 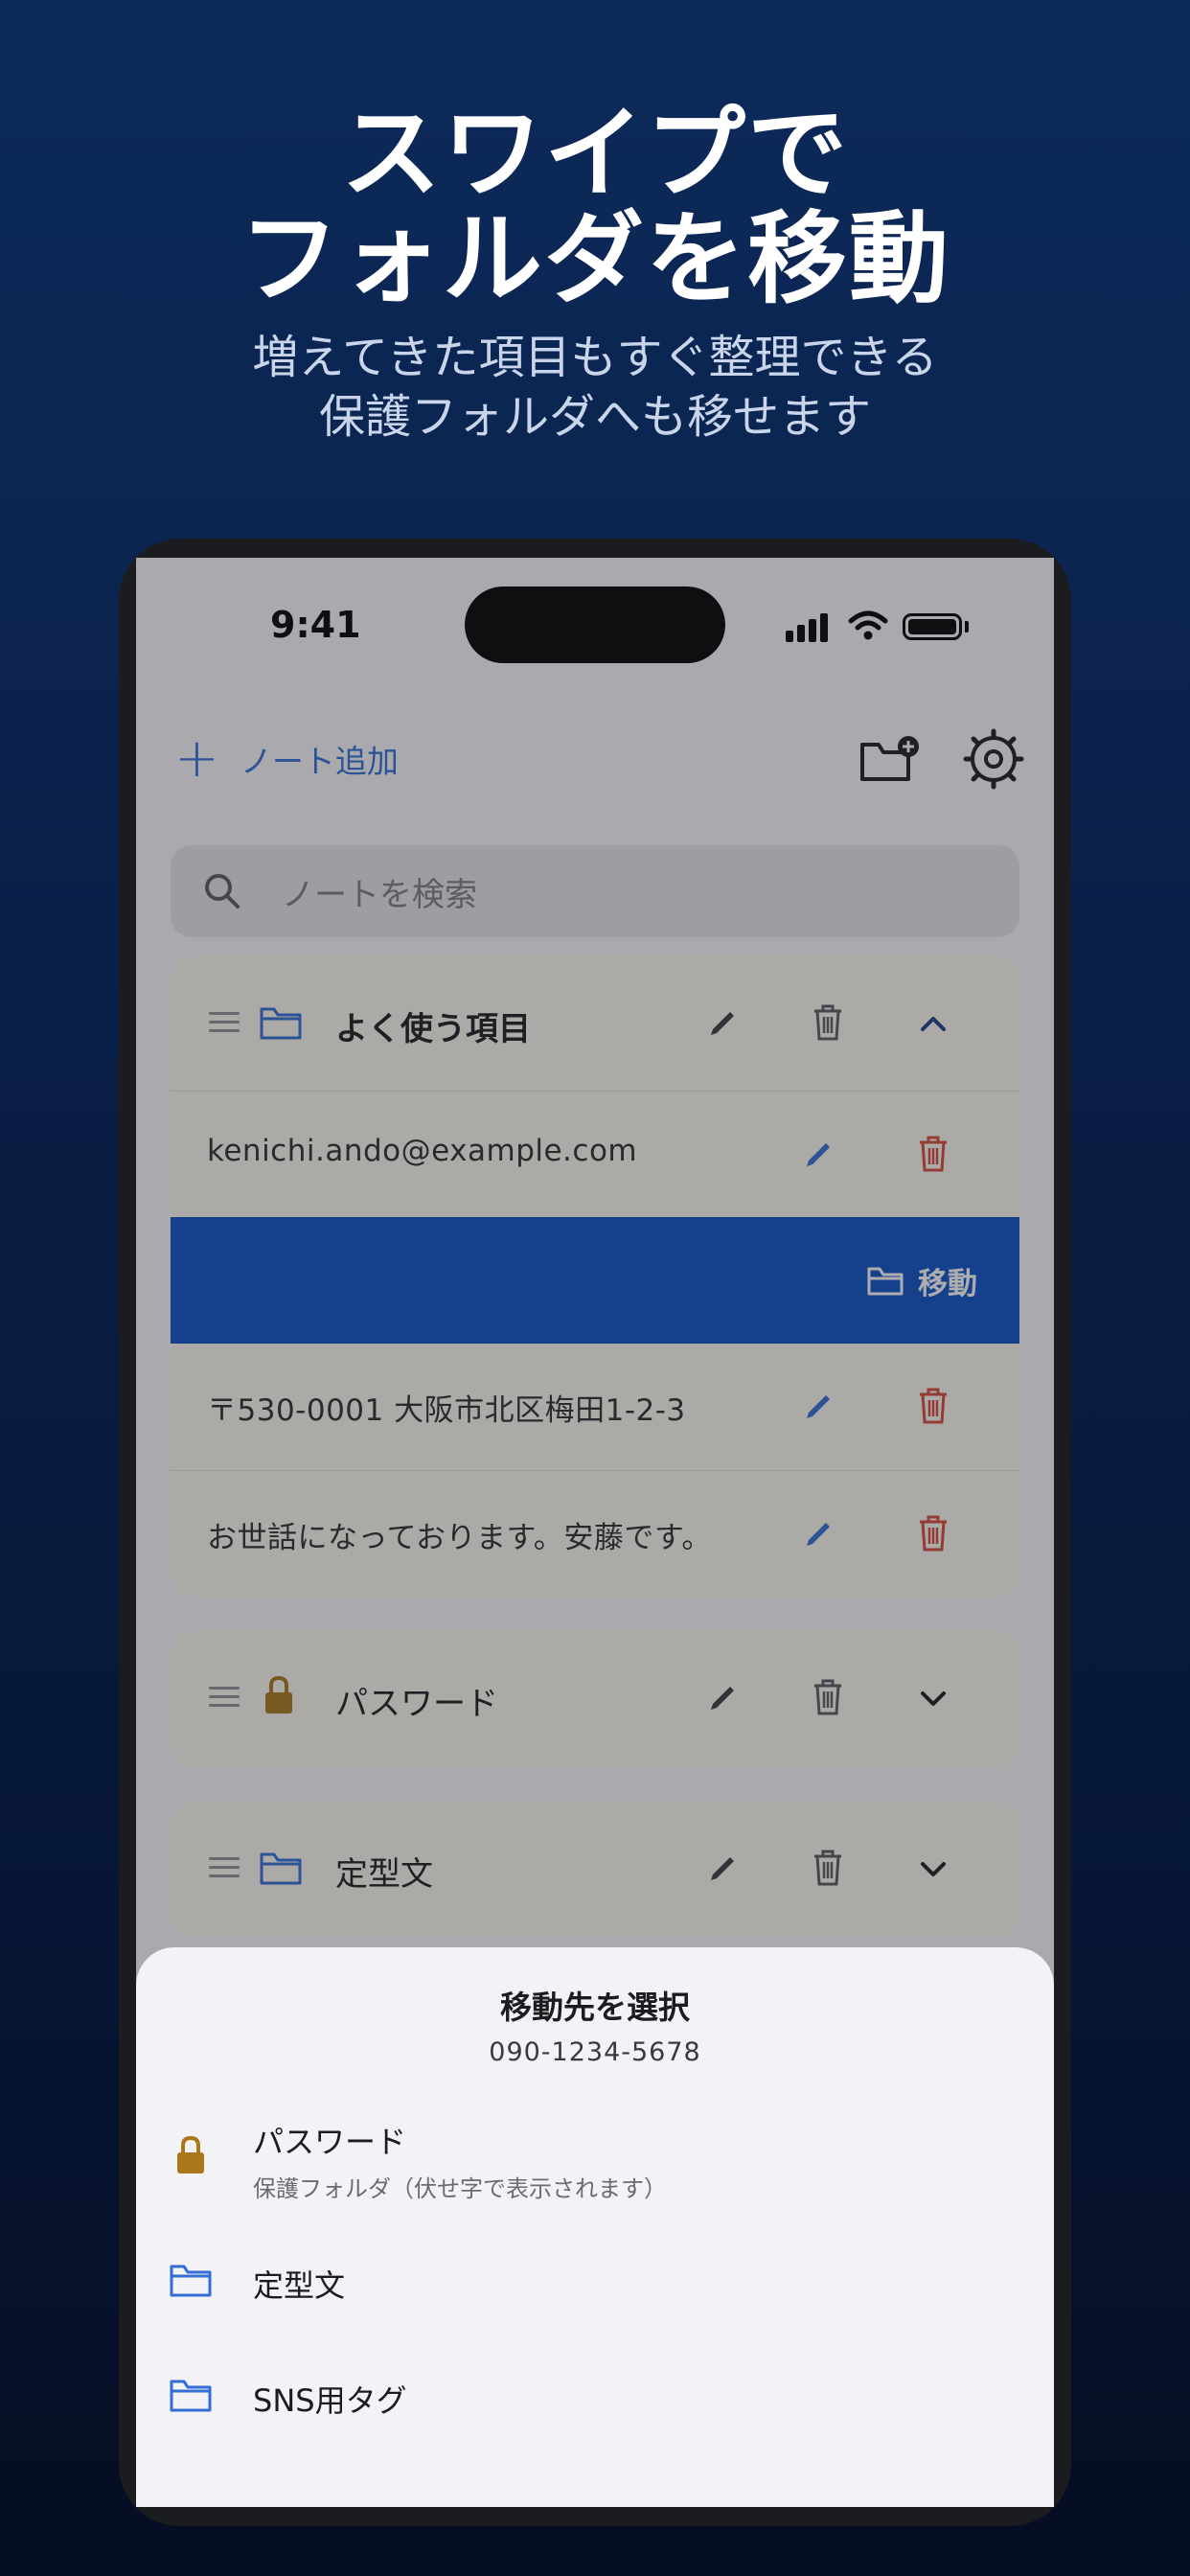 What do you see at coordinates (933, 1023) in the screenshot?
I see `chevron-up-icon` at bounding box center [933, 1023].